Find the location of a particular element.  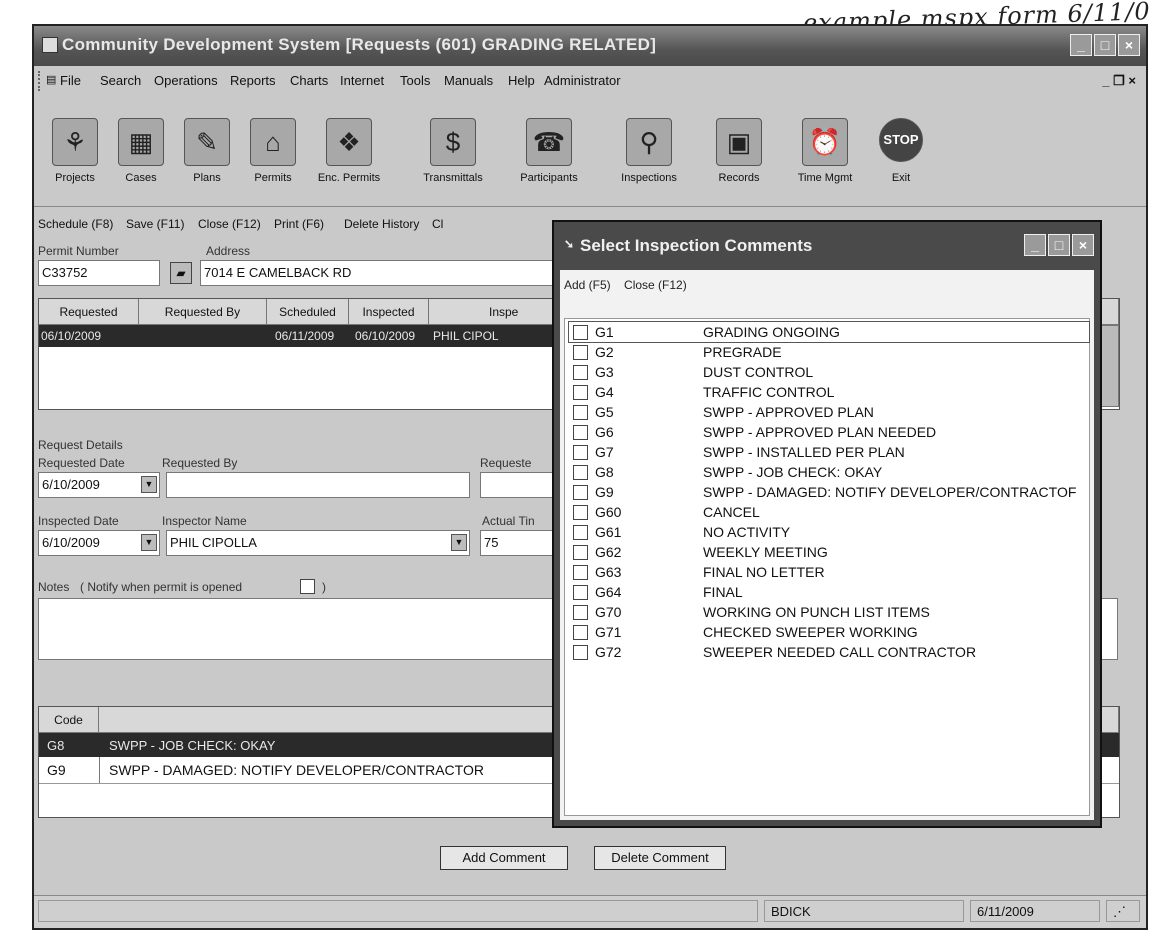

dialog-minimize-button: _ is located at coordinates (1035, 245).